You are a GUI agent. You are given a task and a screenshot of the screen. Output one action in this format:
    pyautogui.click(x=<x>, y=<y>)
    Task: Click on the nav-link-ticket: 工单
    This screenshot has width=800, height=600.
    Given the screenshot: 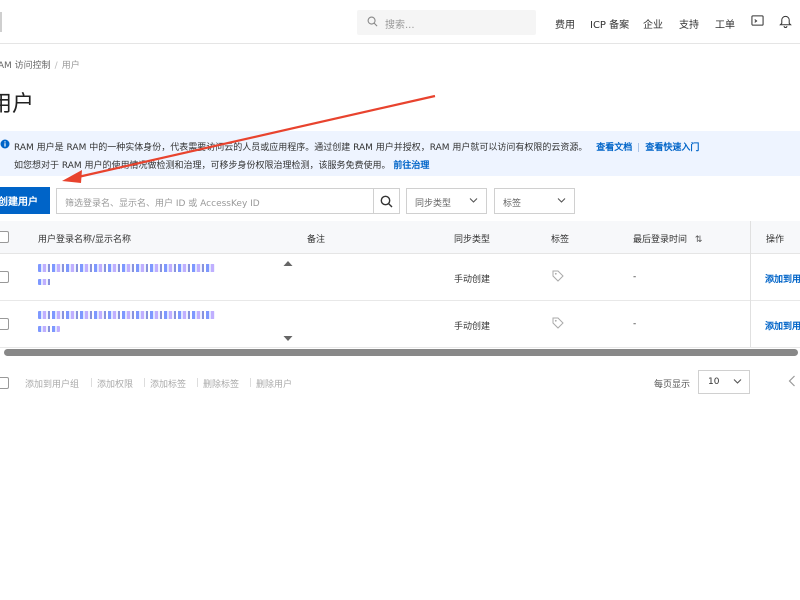 What is the action you would take?
    pyautogui.click(x=725, y=23)
    